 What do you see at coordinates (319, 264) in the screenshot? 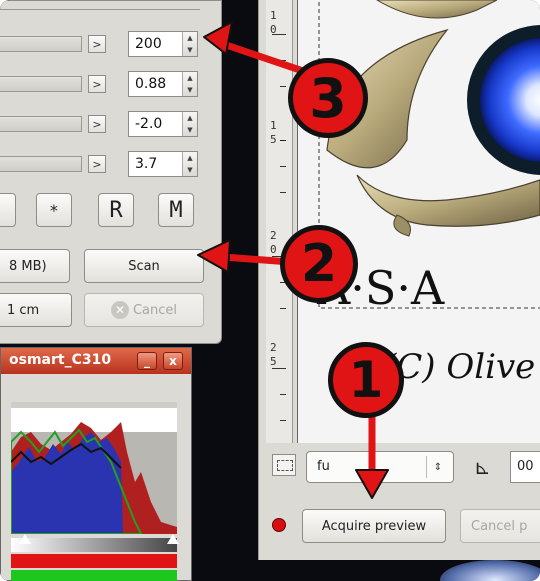
I see `step-2-badge: 2` at bounding box center [319, 264].